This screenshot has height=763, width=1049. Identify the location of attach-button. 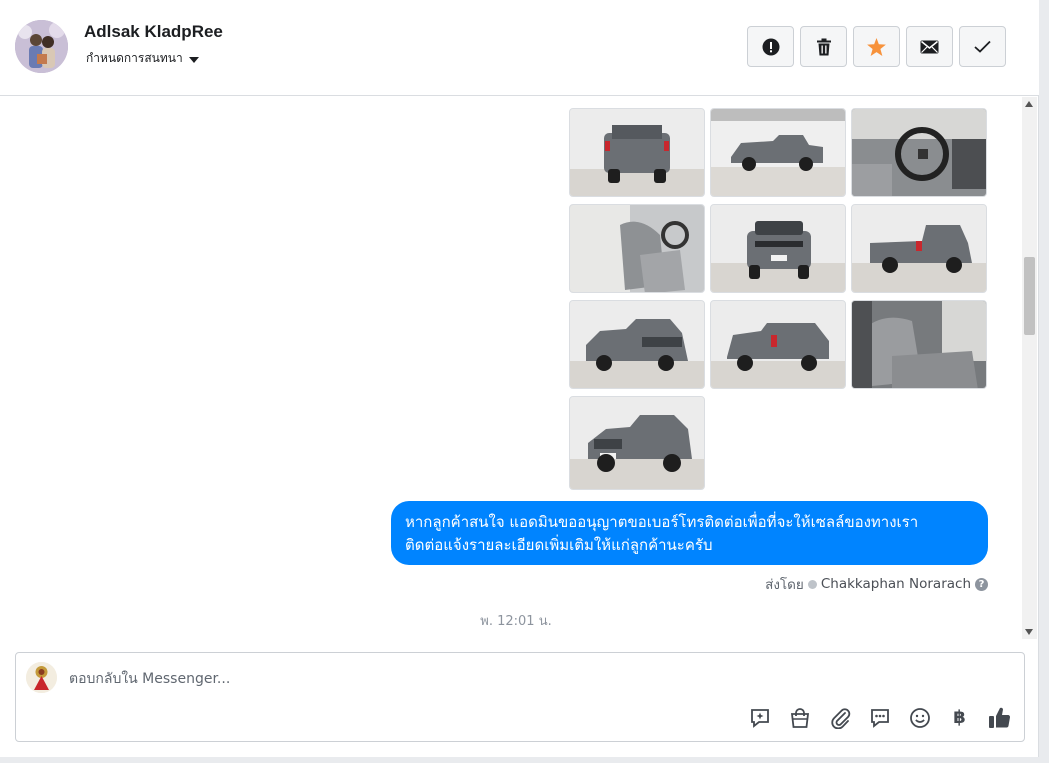
(839, 717).